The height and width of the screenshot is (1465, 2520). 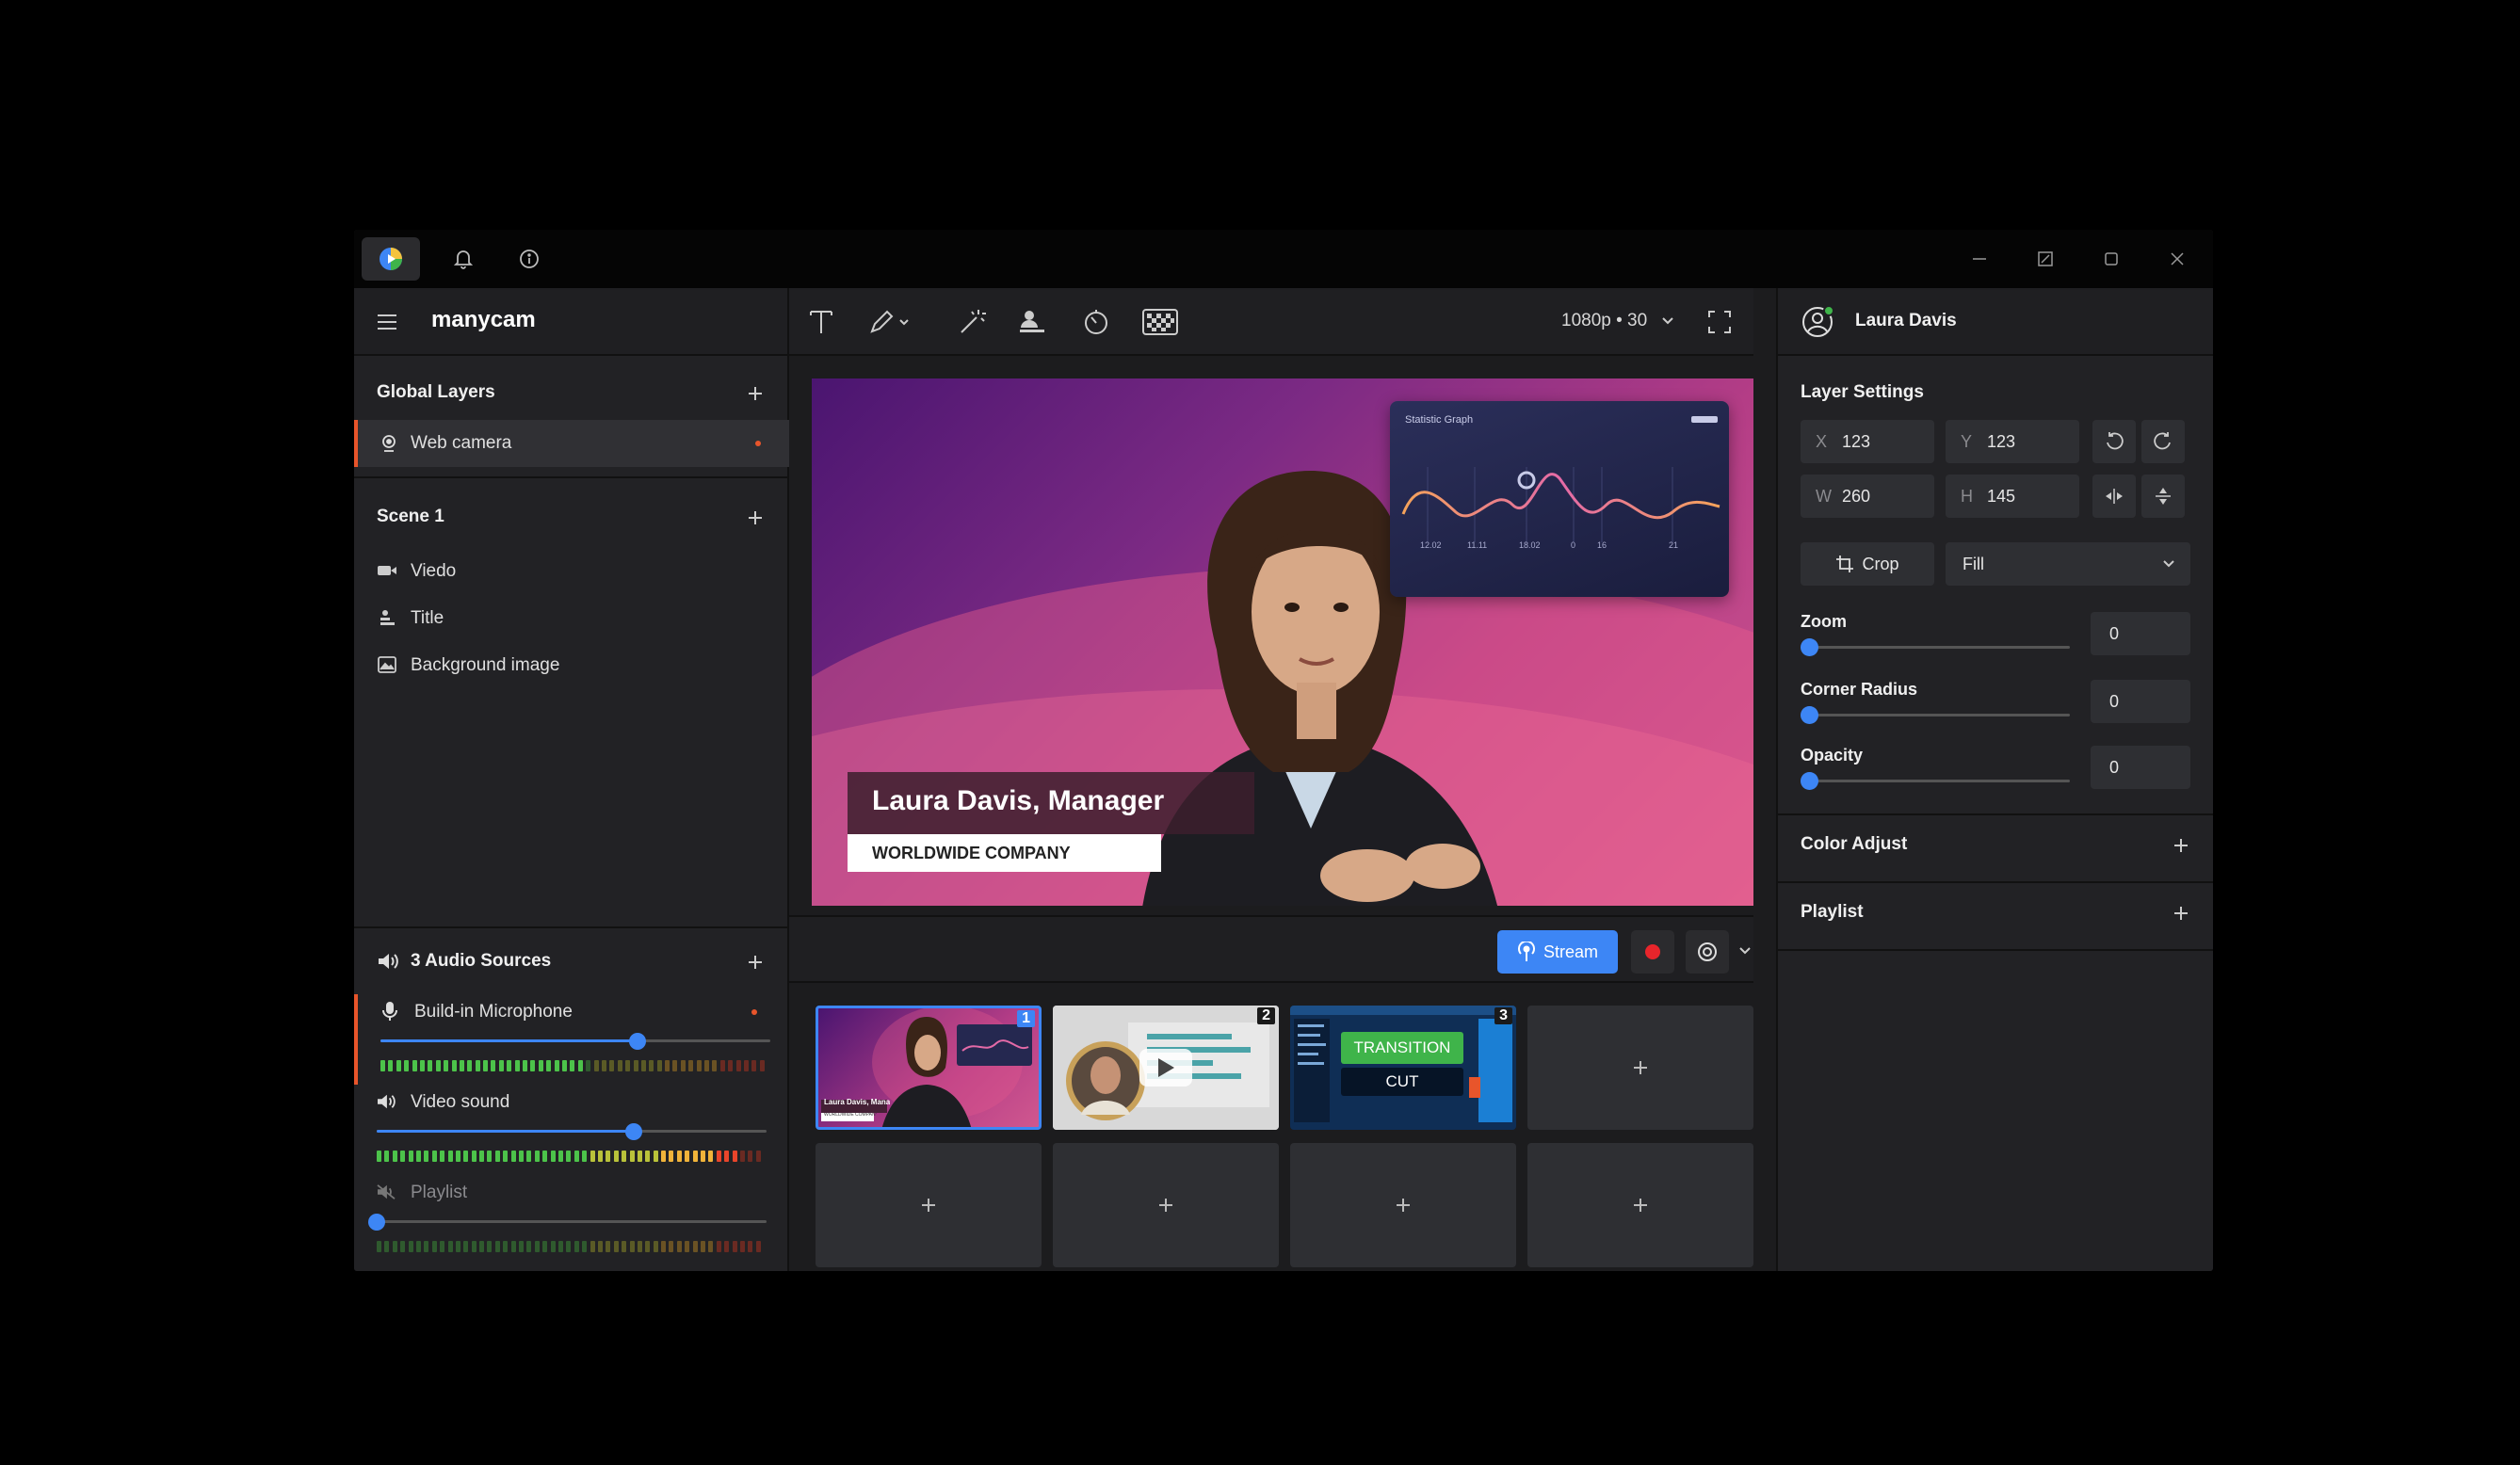 I want to click on crop-button: Crop, so click(x=1868, y=564).